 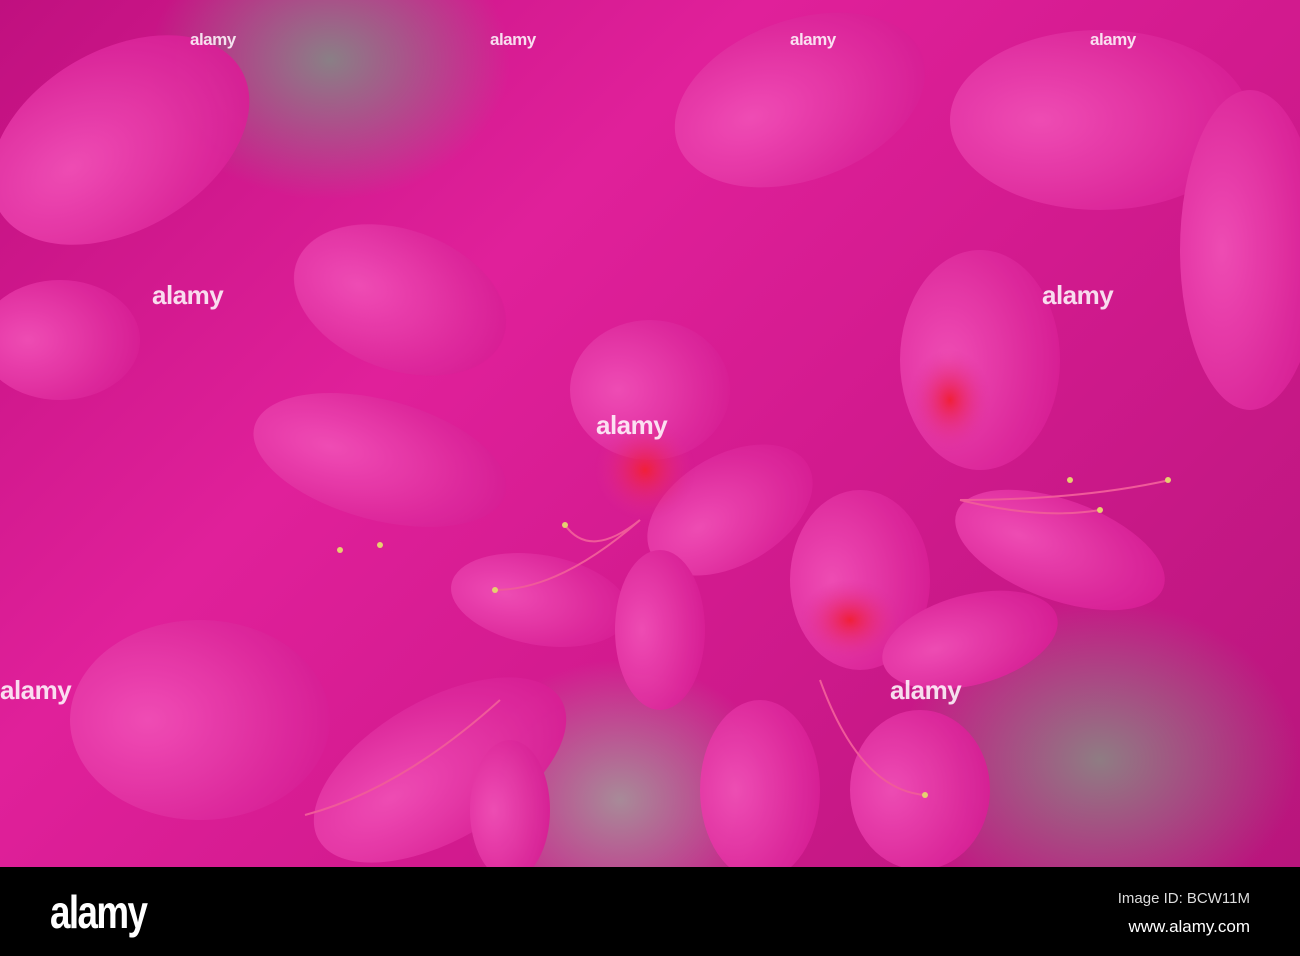 What do you see at coordinates (99, 912) in the screenshot?
I see `alamy-logo: alamy` at bounding box center [99, 912].